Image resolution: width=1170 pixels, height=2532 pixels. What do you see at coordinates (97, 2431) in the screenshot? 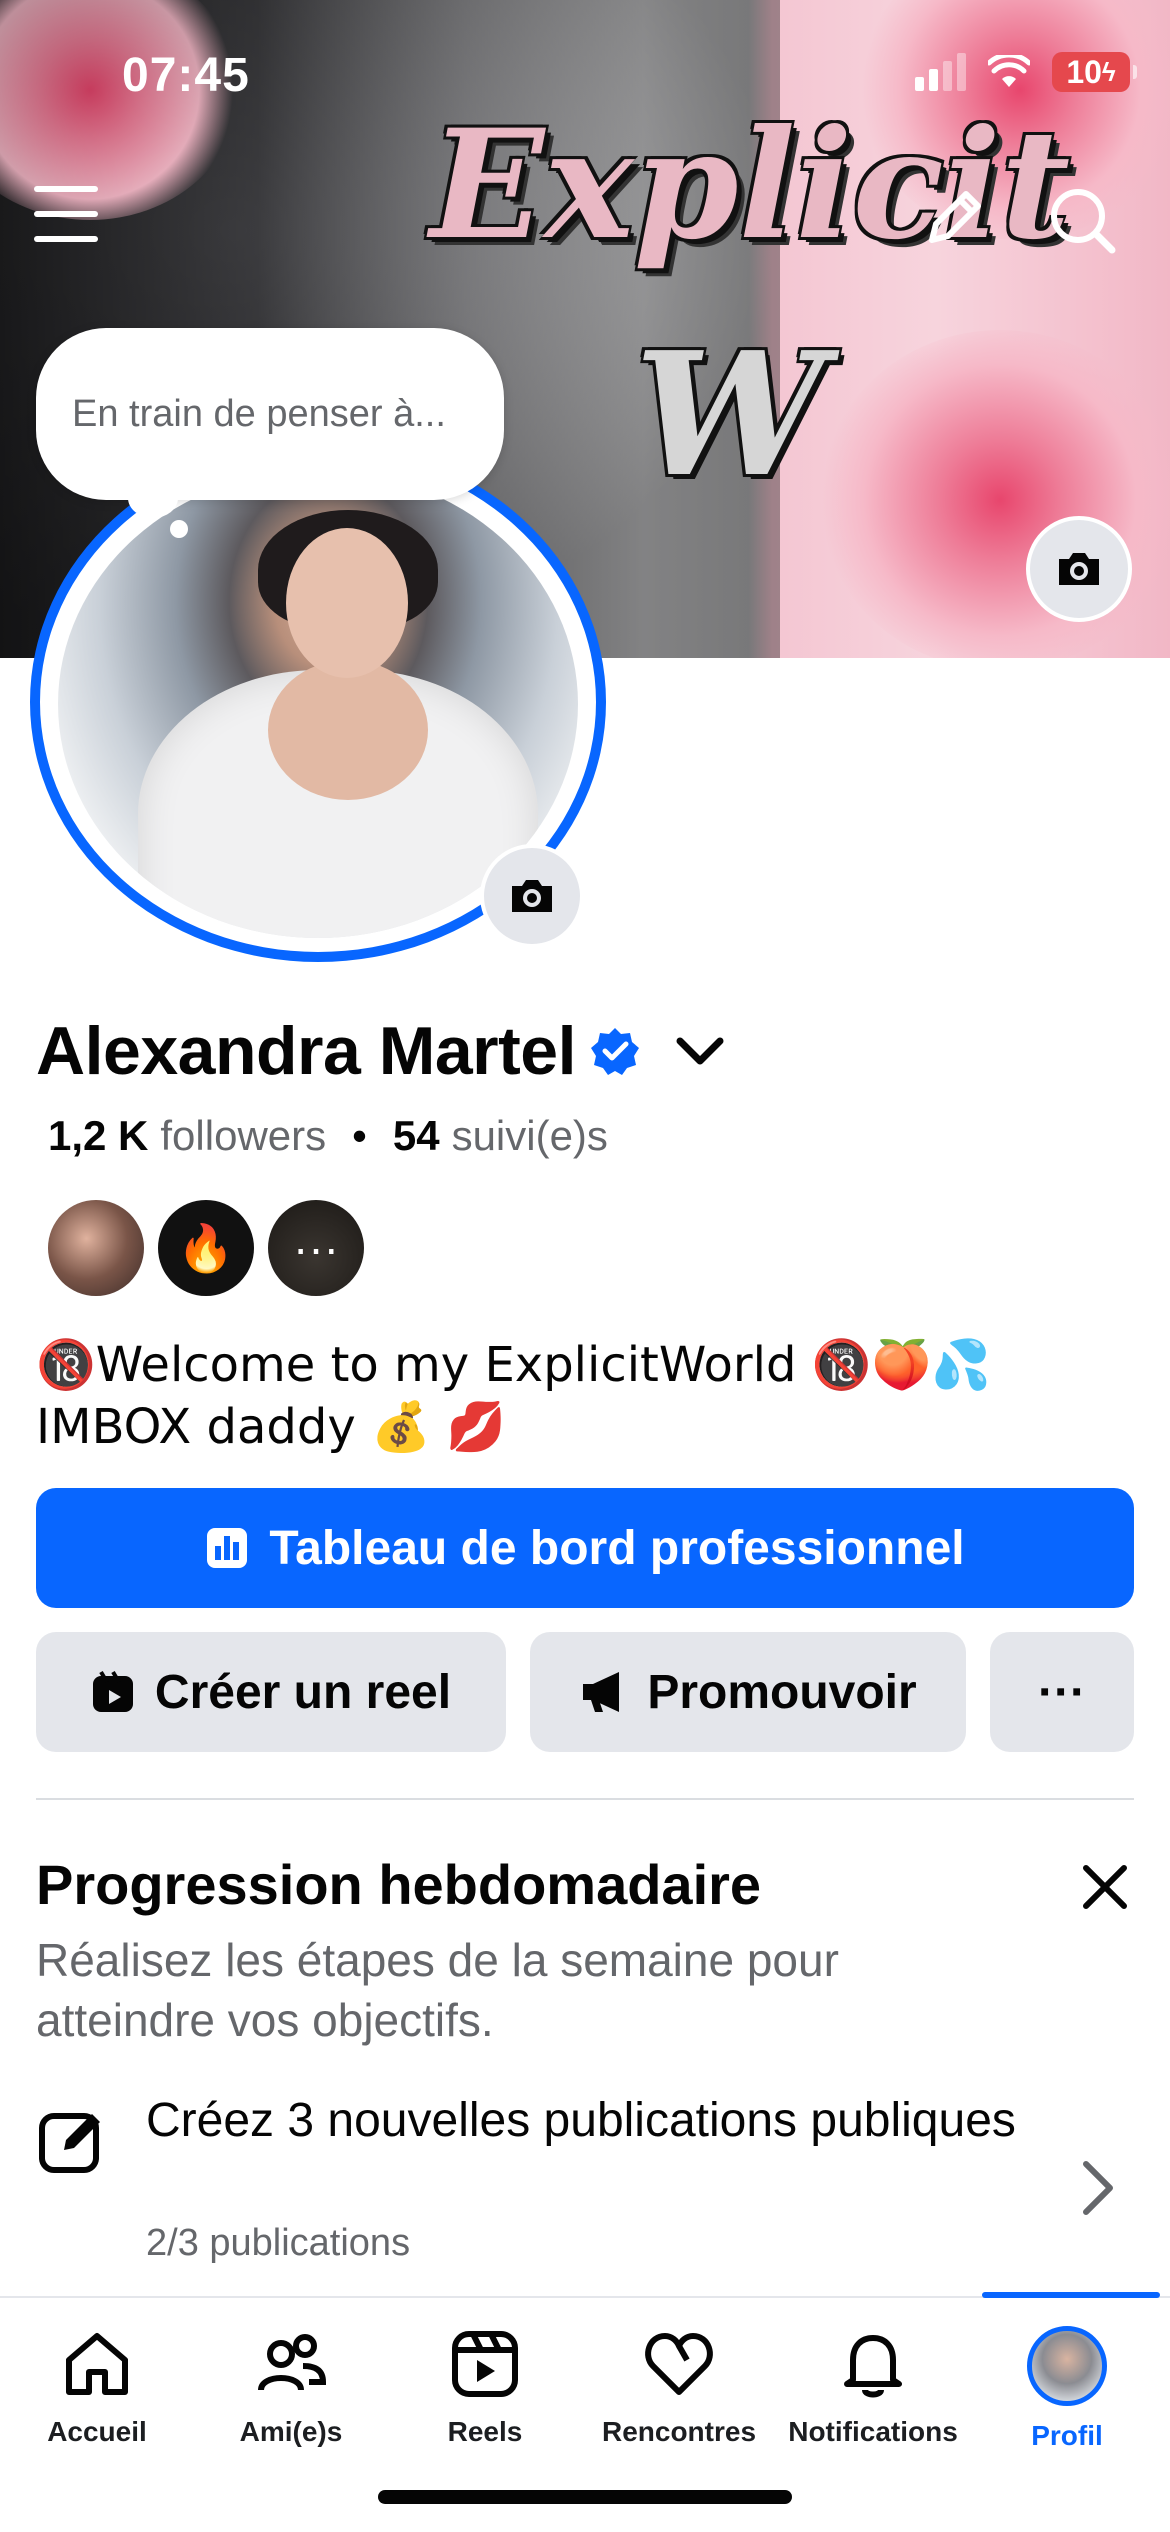
I see `nav-label: Accueil` at bounding box center [97, 2431].